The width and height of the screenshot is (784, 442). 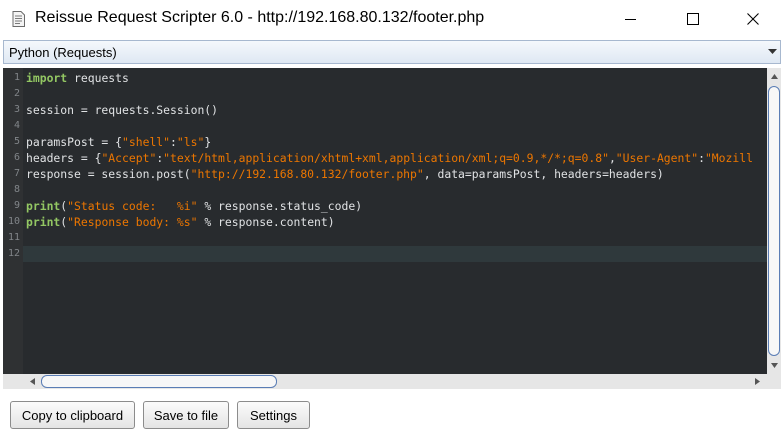 I want to click on code-text: ,, so click(x=612, y=158).